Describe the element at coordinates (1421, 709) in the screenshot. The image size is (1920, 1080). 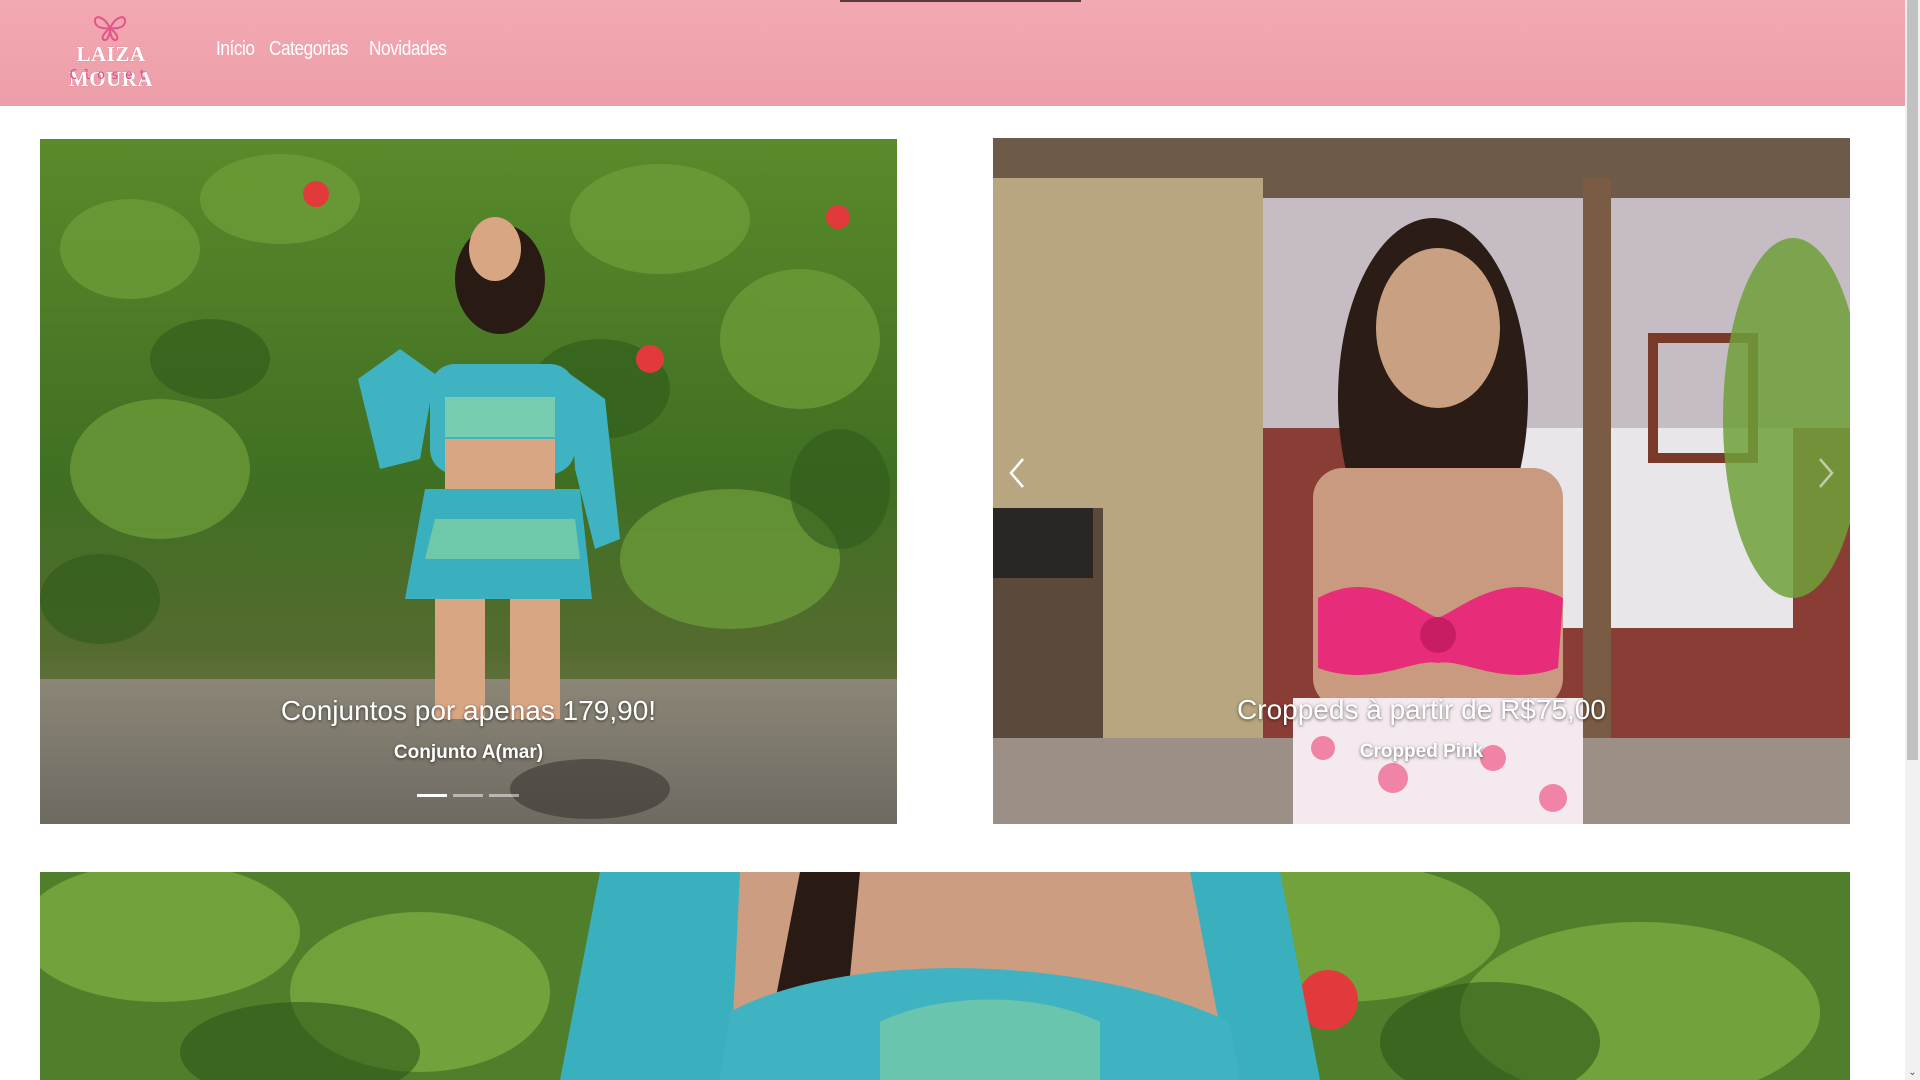
I see `slide-title: Croppeds à partir de R$75,00` at that location.